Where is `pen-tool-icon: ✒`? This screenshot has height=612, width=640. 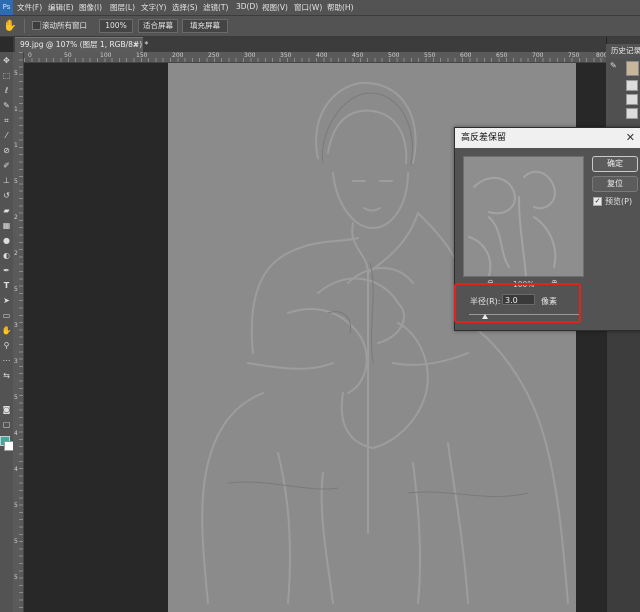 pen-tool-icon: ✒ is located at coordinates (6, 270).